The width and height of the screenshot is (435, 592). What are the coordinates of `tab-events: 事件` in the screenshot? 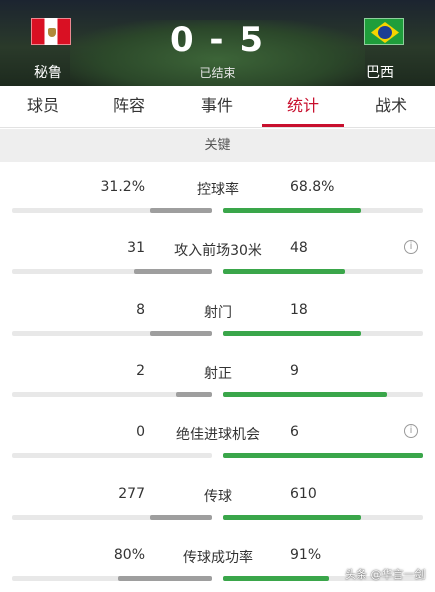 It's located at (217, 107).